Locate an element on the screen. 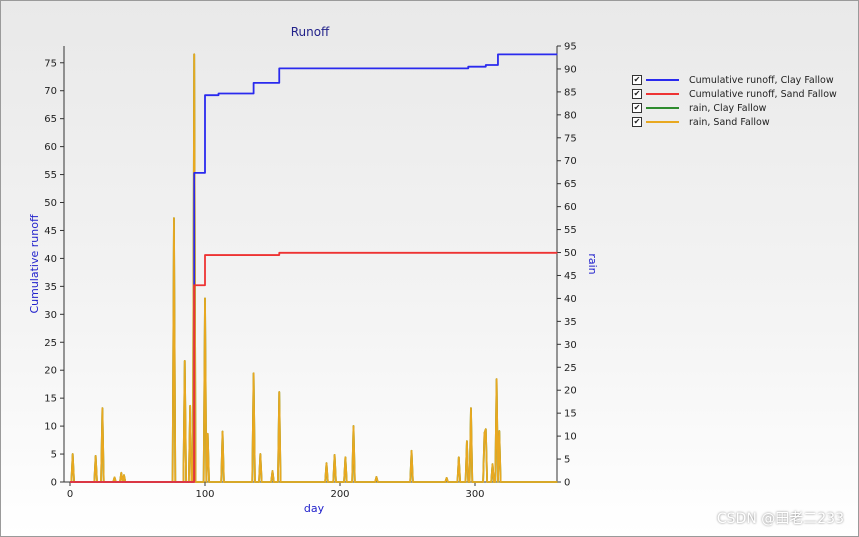 The image size is (859, 537). y2-tick-label: 50 is located at coordinates (570, 253).